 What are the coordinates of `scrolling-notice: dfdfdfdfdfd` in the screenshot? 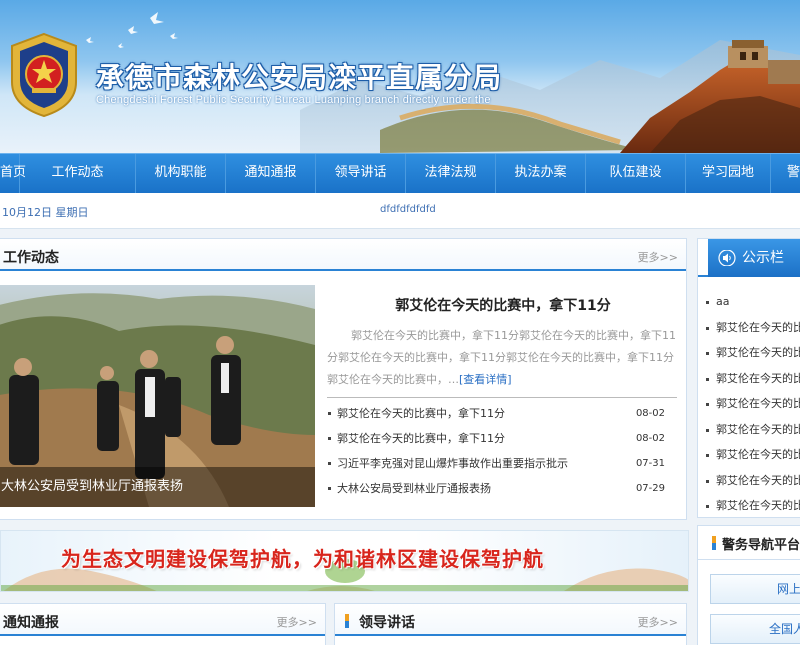 It's located at (408, 209).